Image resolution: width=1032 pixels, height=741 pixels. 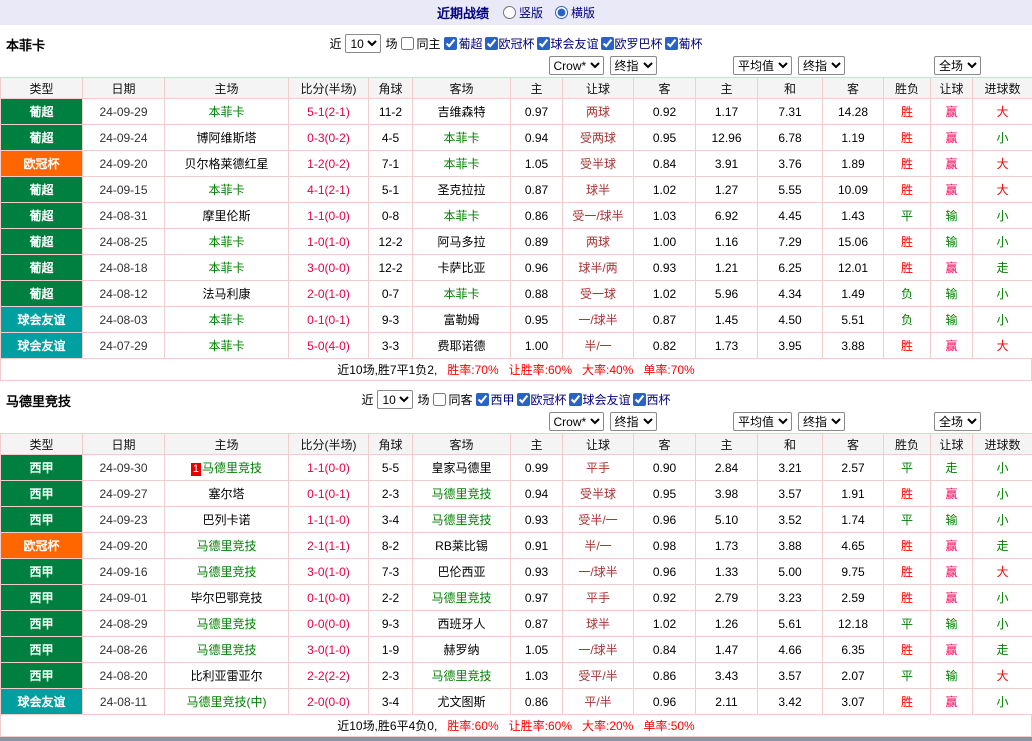 I want to click on home-team: 法马利康, so click(x=227, y=294).